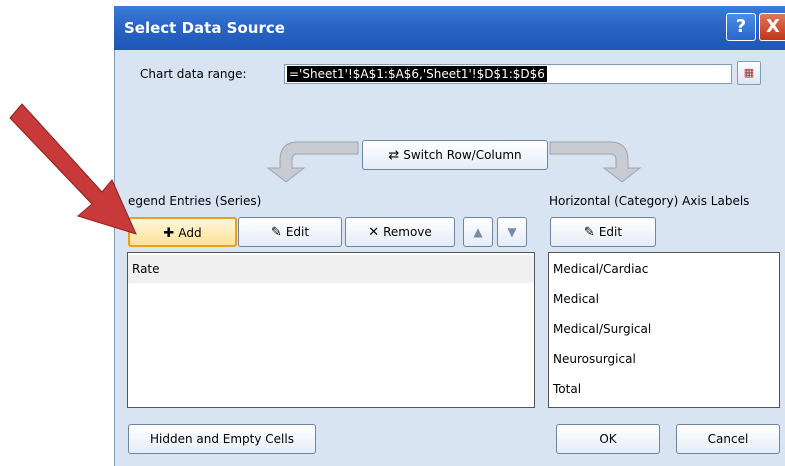  I want to click on hidden-empty-cells-button: Hidden and Empty Cells, so click(222, 439).